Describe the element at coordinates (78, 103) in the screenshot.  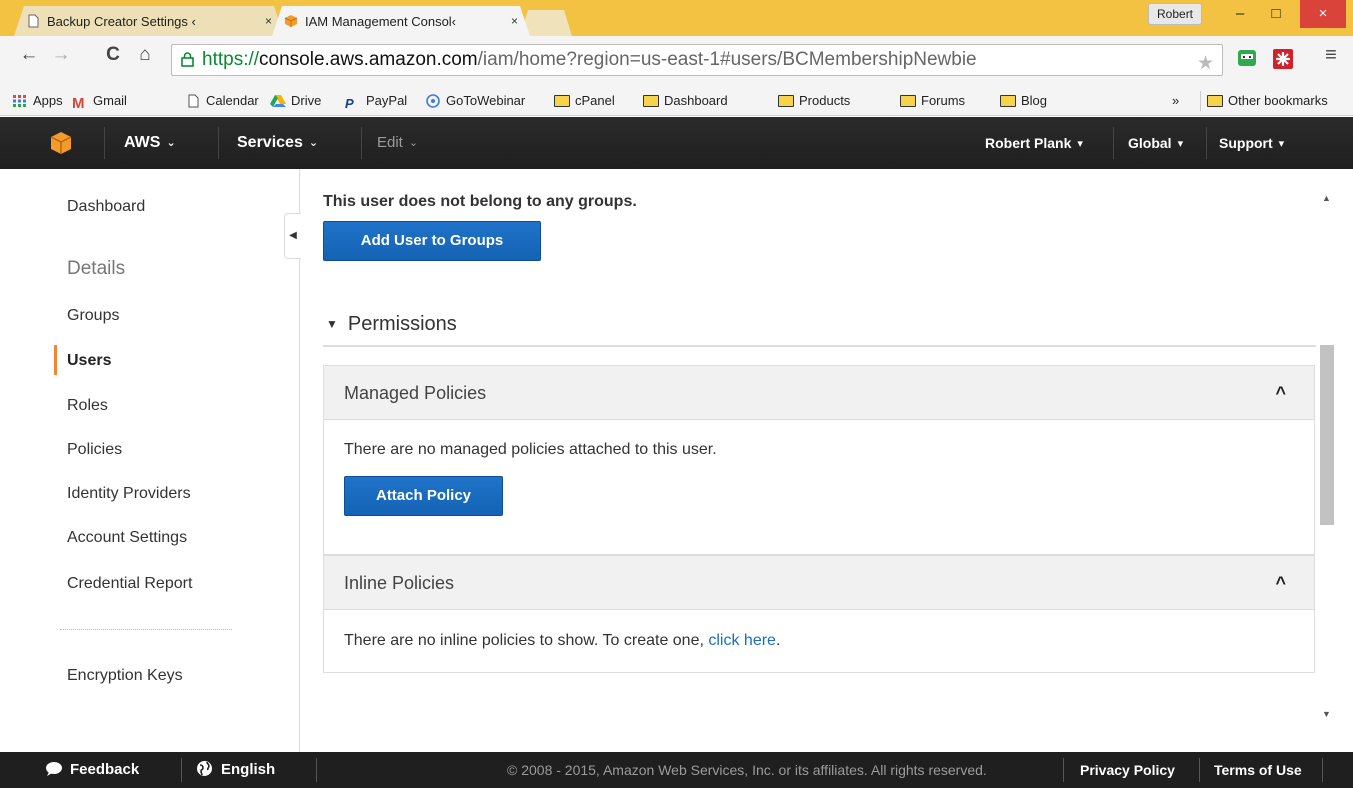
I see `gmail-icon: M` at that location.